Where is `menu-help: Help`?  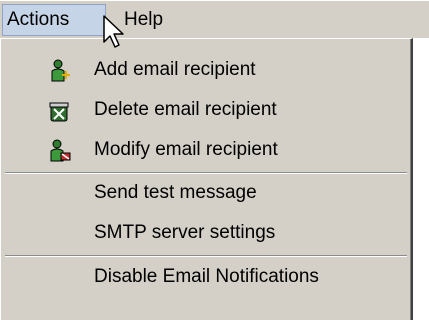
menu-help: Help is located at coordinates (143, 20).